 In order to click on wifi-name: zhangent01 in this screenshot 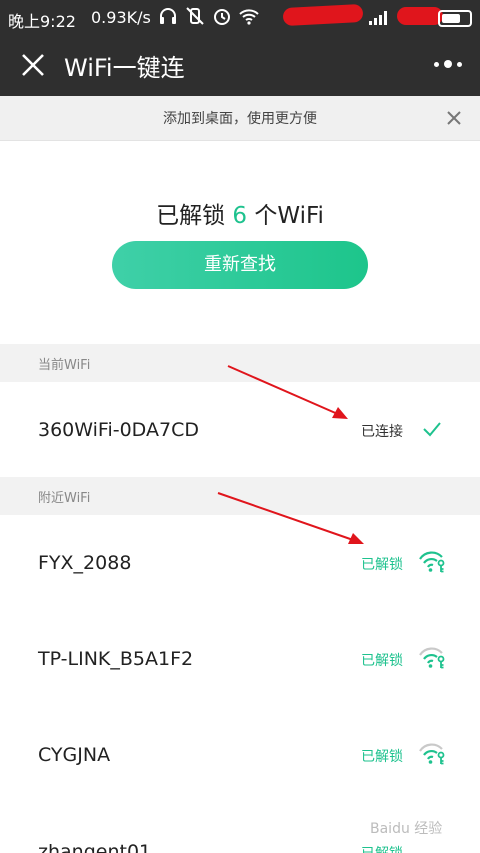, I will do `click(95, 847)`.